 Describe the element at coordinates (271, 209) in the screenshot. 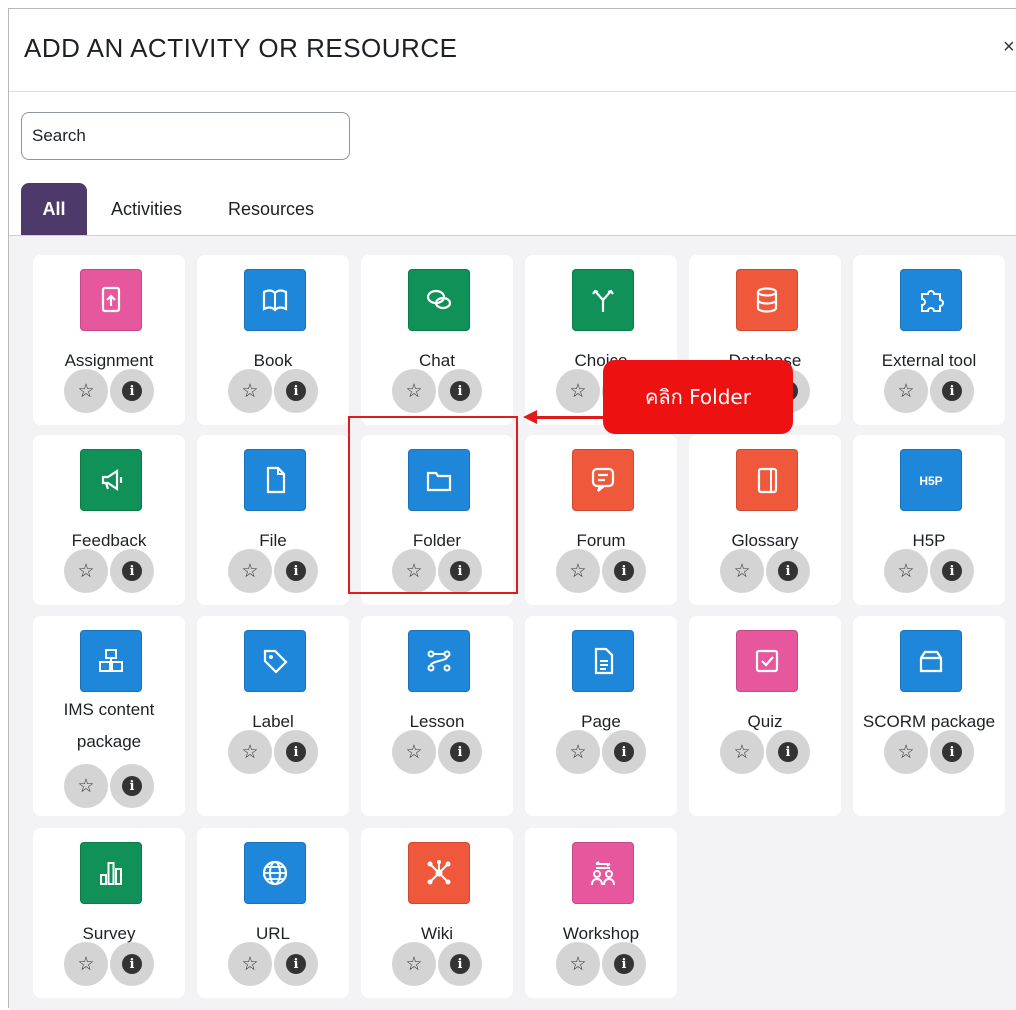

I see `tab-resources: Resources` at that location.